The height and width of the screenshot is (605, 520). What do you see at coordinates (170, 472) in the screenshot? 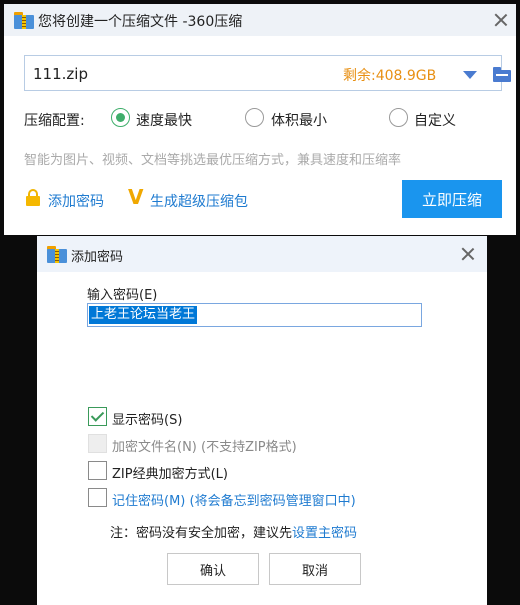
I see `zip-classic-encryption-label: ZIP经典加密方式(L)` at bounding box center [170, 472].